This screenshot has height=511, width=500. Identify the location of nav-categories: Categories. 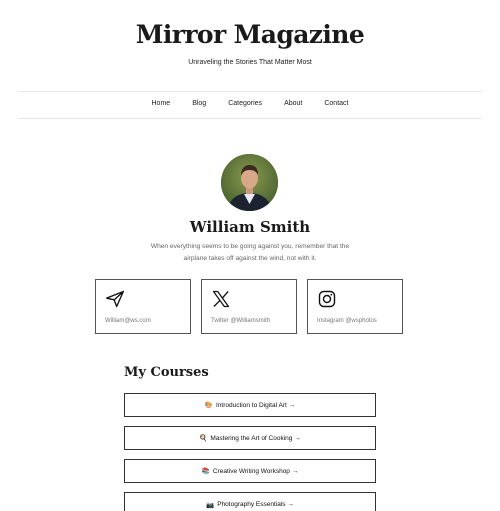
(245, 103).